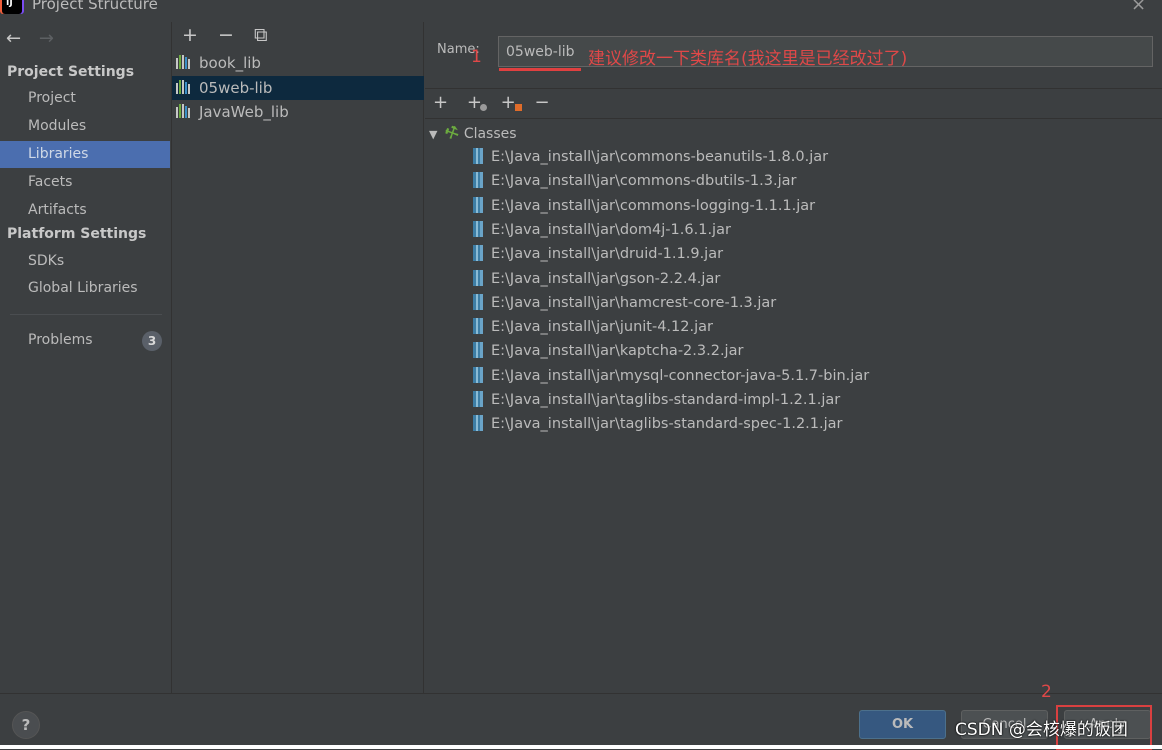  What do you see at coordinates (1138, 7) in the screenshot?
I see `close-icon: ×` at bounding box center [1138, 7].